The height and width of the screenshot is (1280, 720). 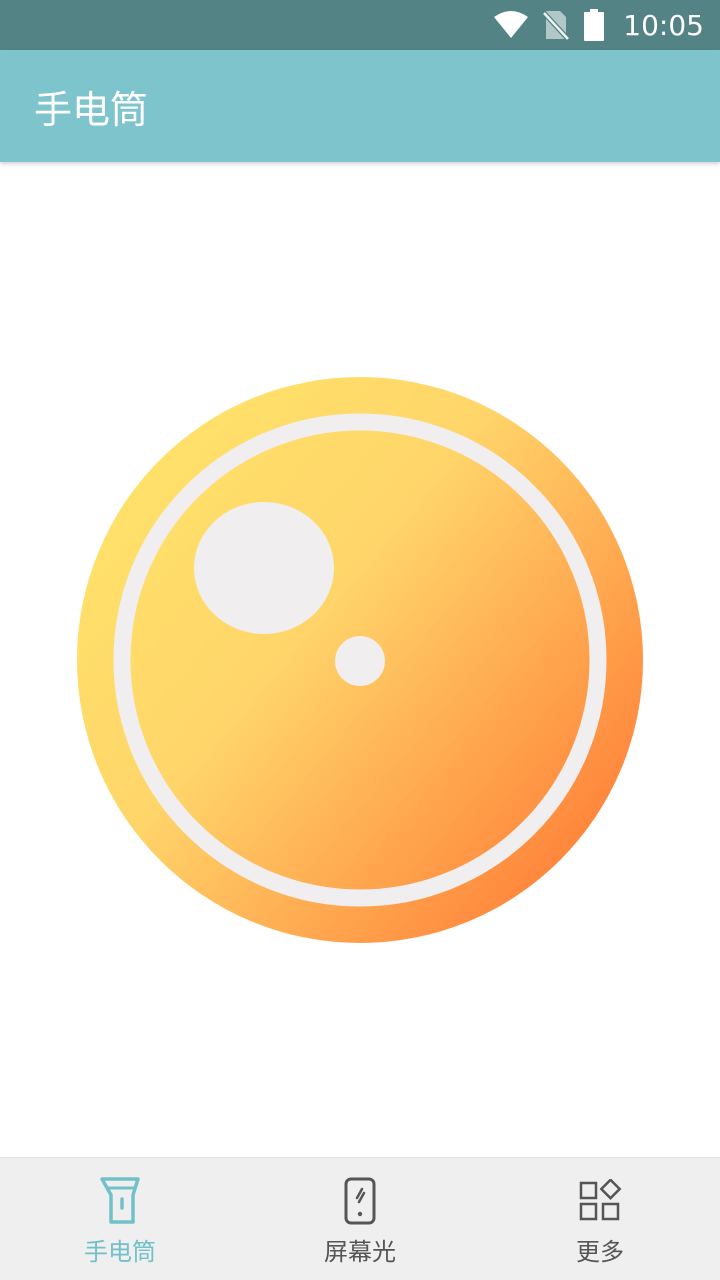 I want to click on grid-more-icon, so click(x=600, y=1201).